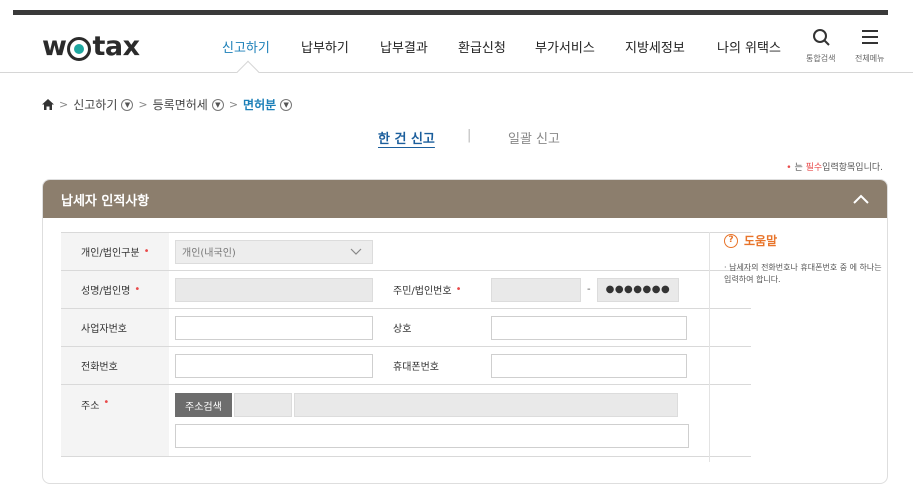 This screenshot has height=499, width=913. What do you see at coordinates (565, 46) in the screenshot?
I see `nav-item-extra-service: 부가서비스` at bounding box center [565, 46].